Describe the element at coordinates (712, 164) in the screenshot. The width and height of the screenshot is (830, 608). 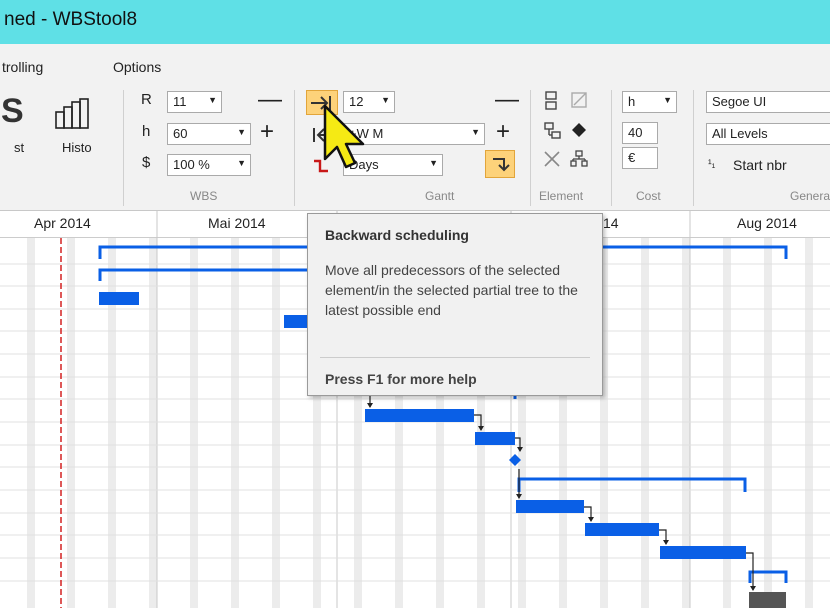
I see `start-number-icon: ¹₁` at that location.